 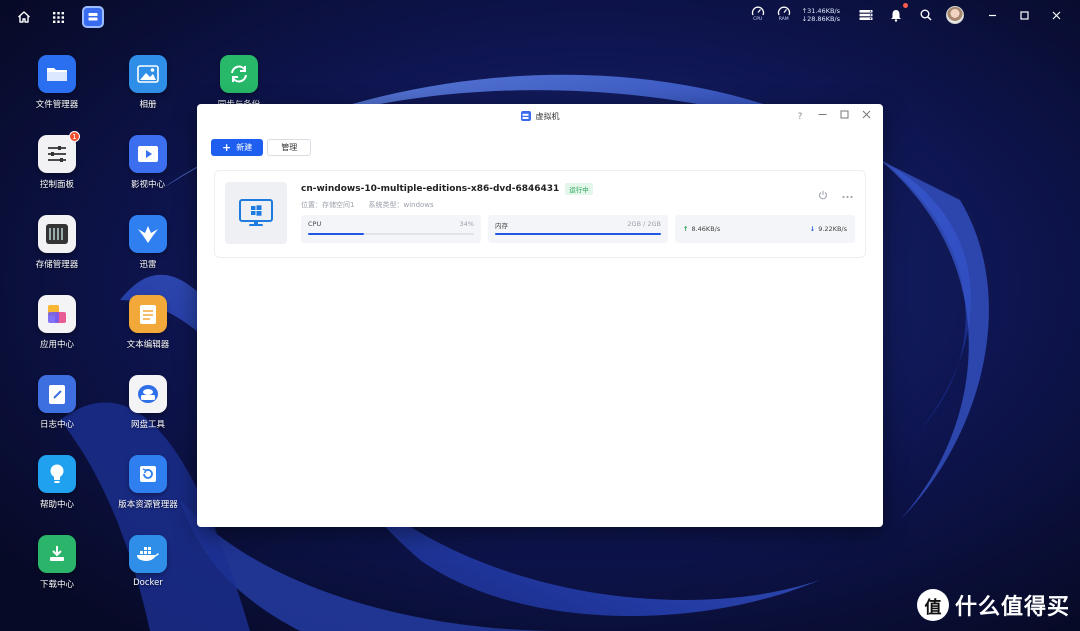 I want to click on cloud-disk-icon, so click(x=148, y=394).